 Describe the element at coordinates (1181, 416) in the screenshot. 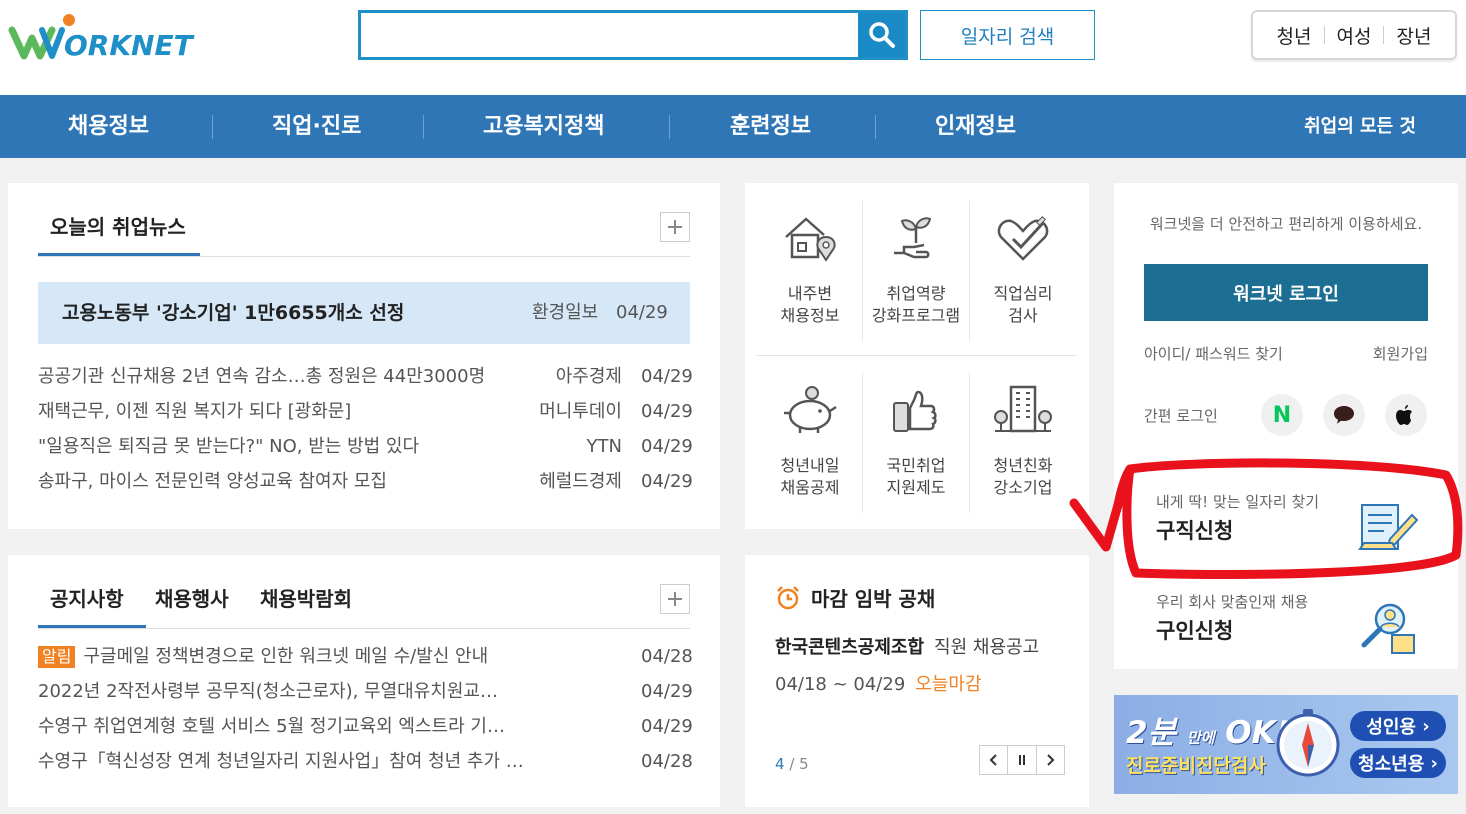

I see `easy-login-label: 간편 로그인` at that location.